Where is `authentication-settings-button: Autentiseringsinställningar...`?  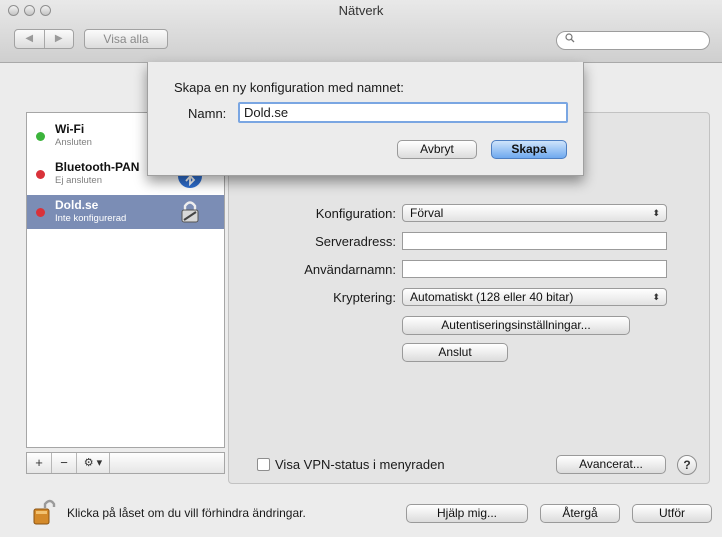
authentication-settings-button: Autentiseringsinställningar... is located at coordinates (516, 325).